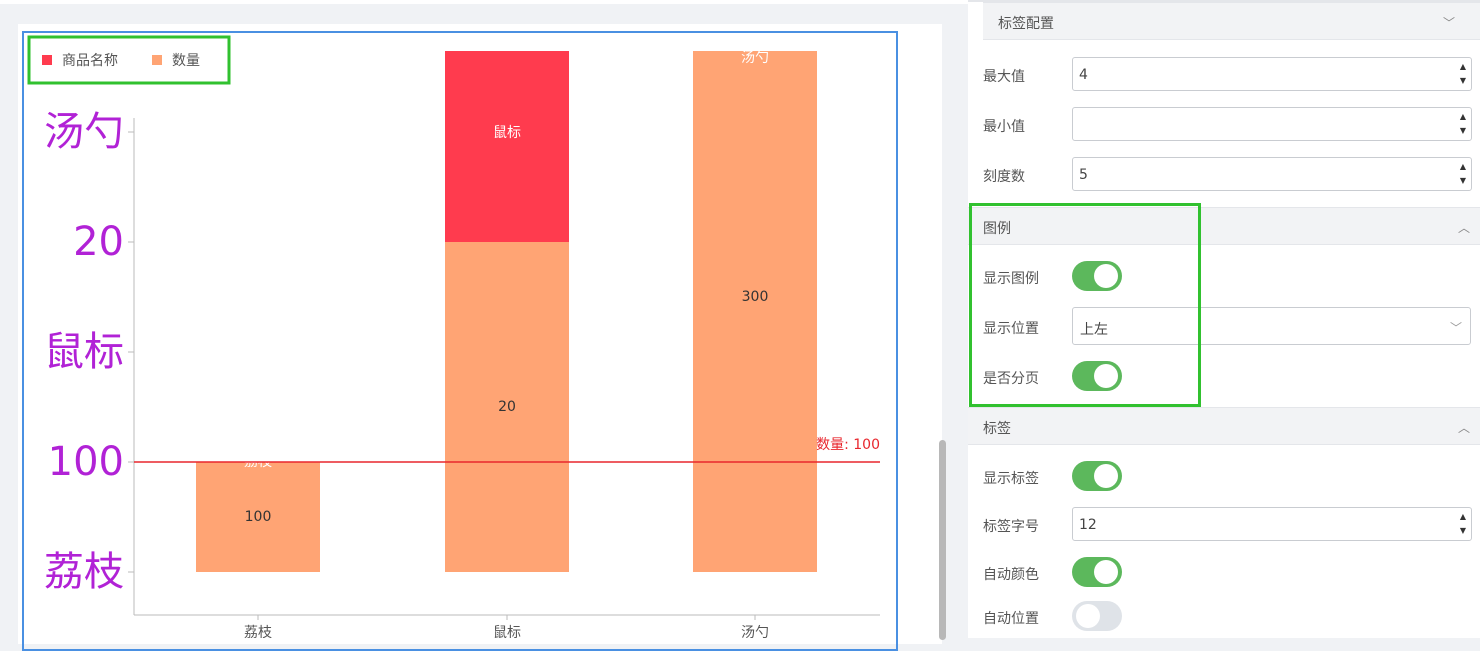  What do you see at coordinates (1011, 575) in the screenshot?
I see `auto-color-label: 自动颜色` at bounding box center [1011, 575].